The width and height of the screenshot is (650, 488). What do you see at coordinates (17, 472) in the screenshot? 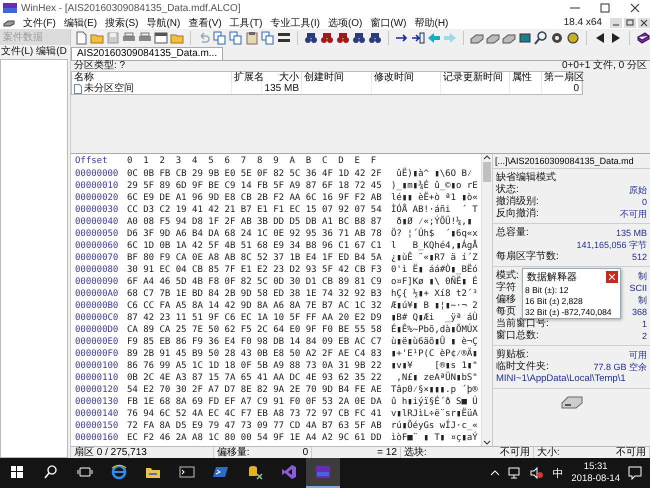
I see `windows-logo-icon` at bounding box center [17, 472].